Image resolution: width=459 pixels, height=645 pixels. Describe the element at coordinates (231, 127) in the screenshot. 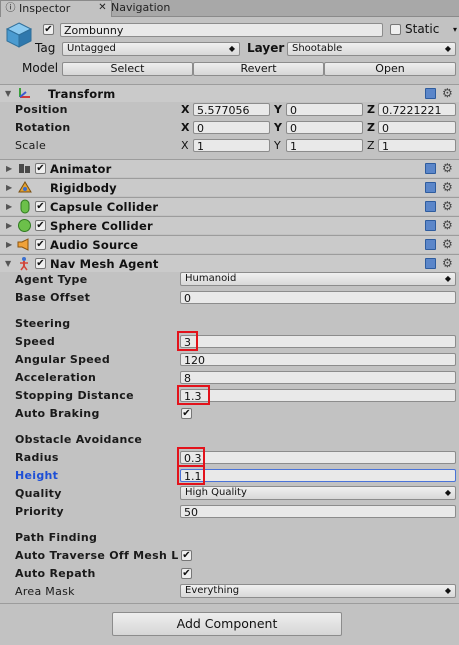

I see `rotation-x-field: 0` at that location.